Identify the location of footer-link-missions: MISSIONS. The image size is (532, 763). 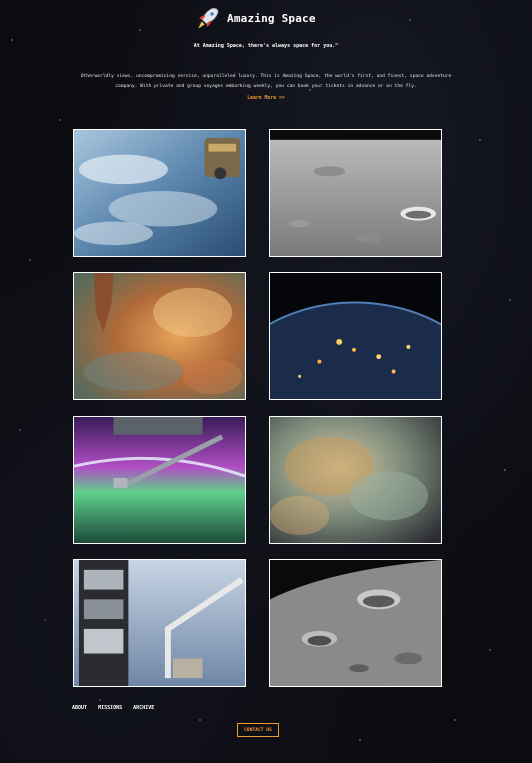
(110, 708).